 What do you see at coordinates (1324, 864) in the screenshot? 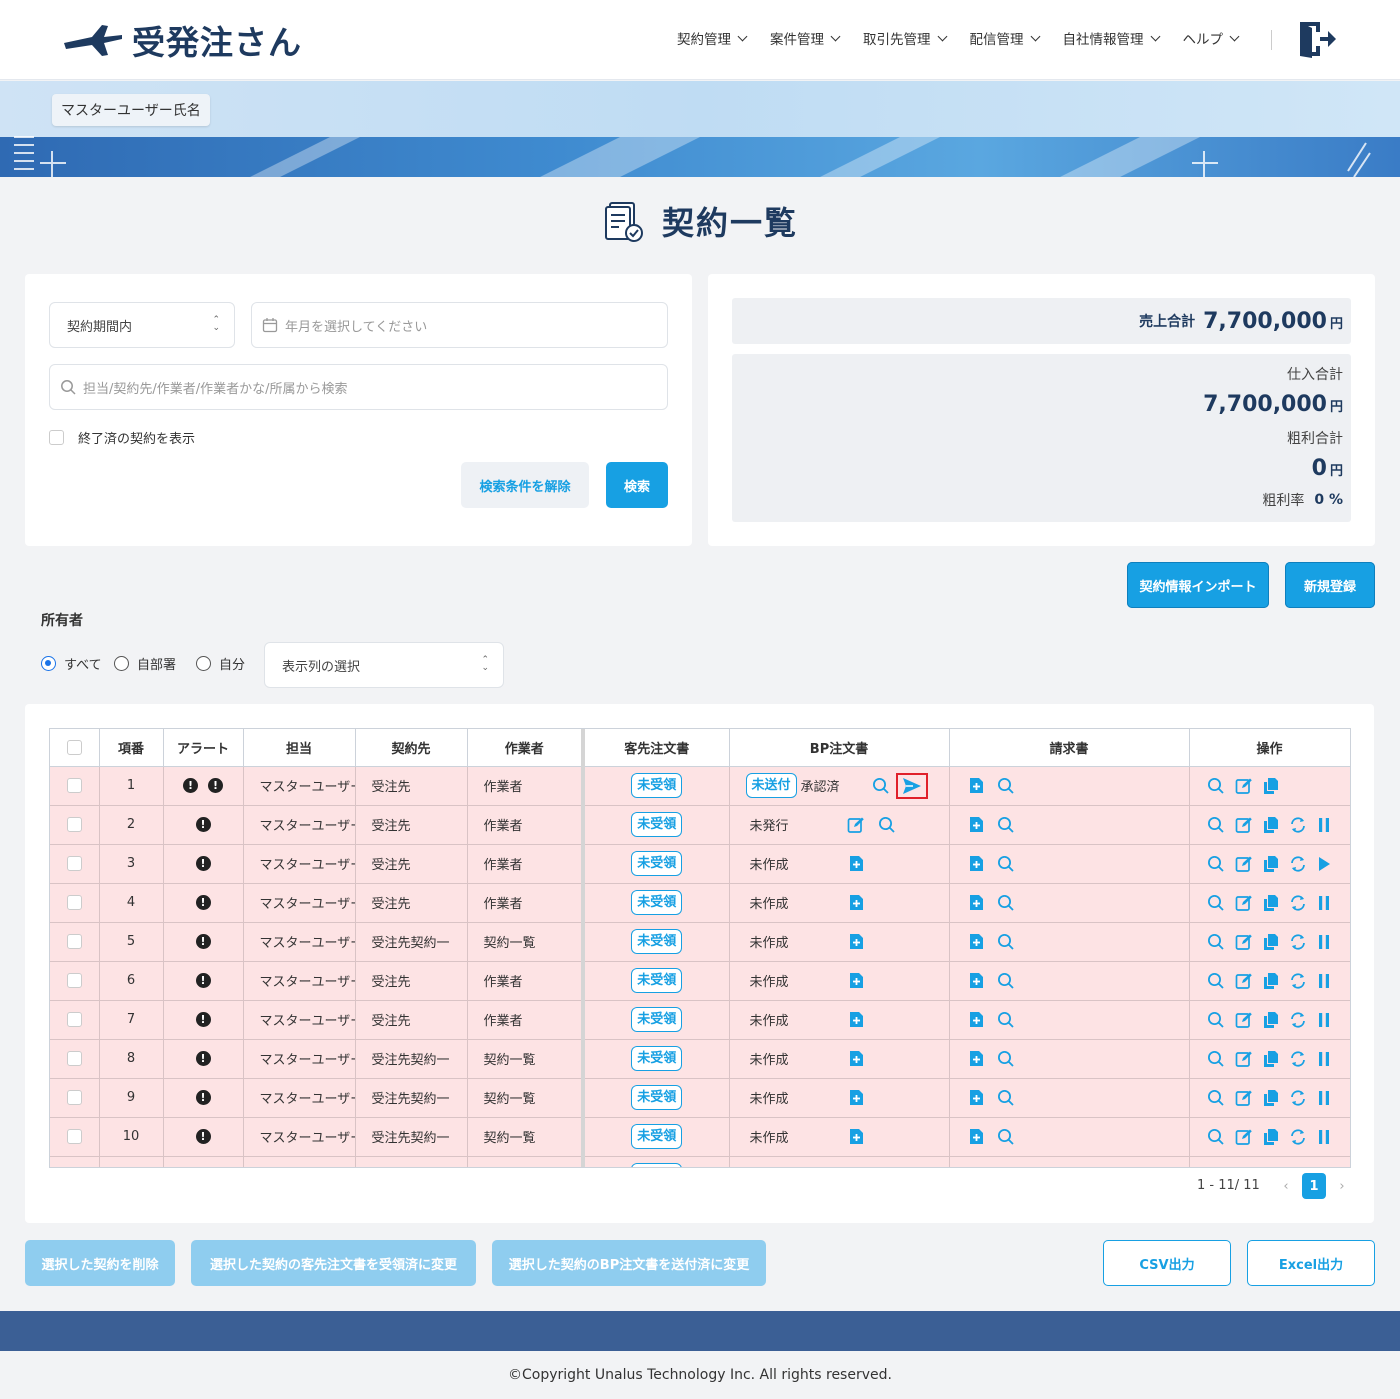
I see `resume-icon` at bounding box center [1324, 864].